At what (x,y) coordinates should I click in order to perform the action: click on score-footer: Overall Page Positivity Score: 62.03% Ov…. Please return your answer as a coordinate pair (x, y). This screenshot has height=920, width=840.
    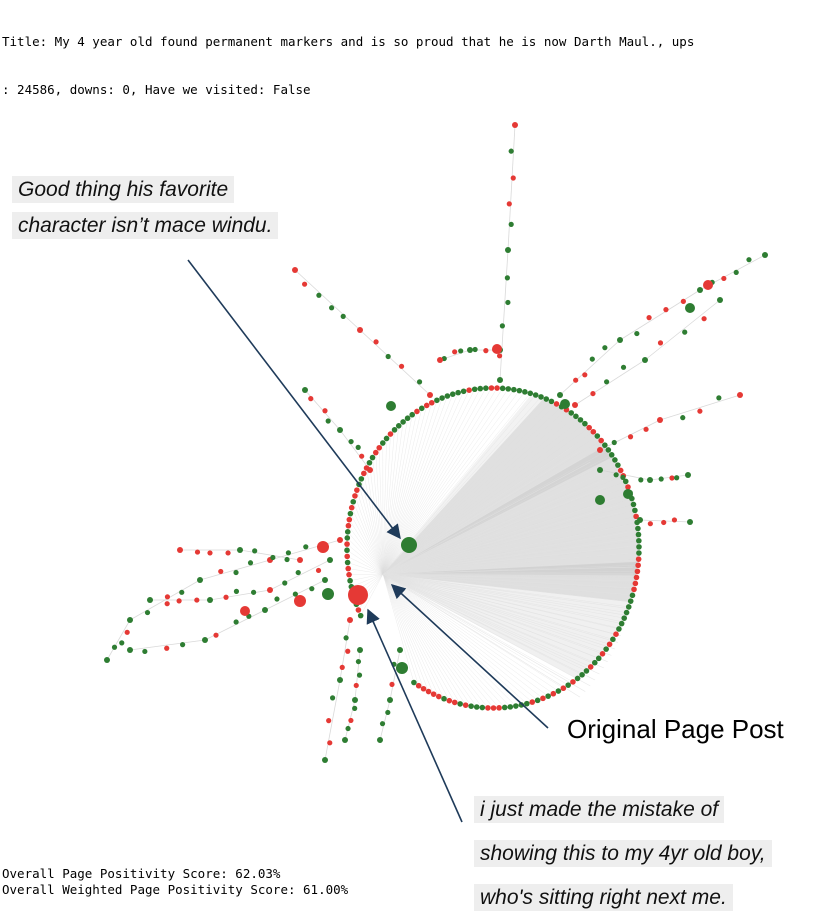
    Looking at the image, I should click on (175, 882).